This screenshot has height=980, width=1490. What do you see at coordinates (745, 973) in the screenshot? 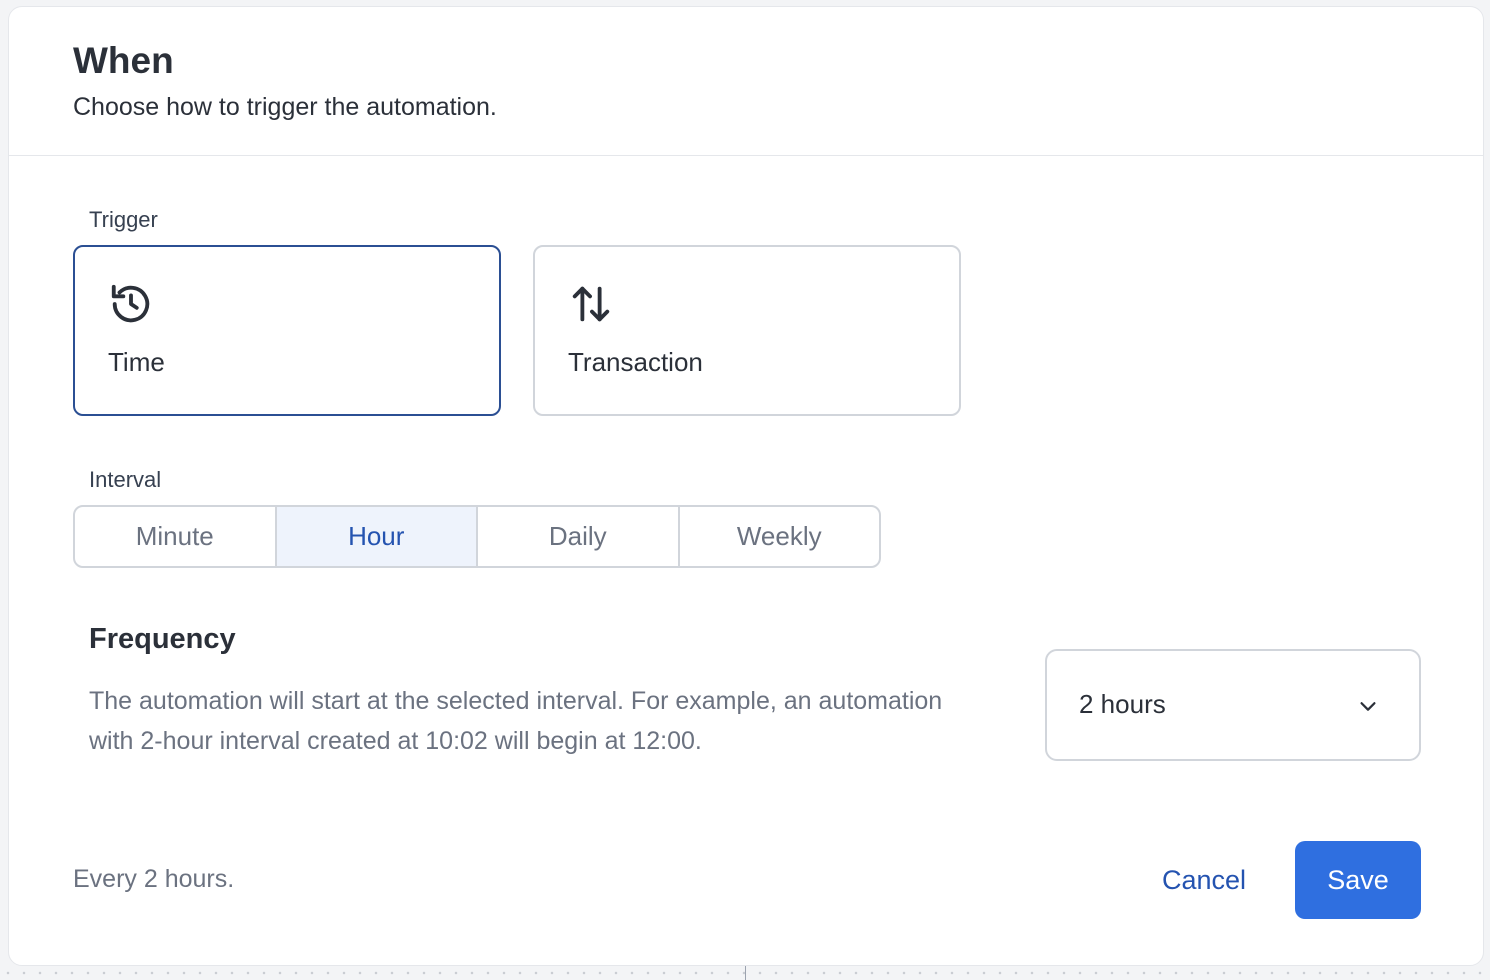
I see `backdrop-divider` at bounding box center [745, 973].